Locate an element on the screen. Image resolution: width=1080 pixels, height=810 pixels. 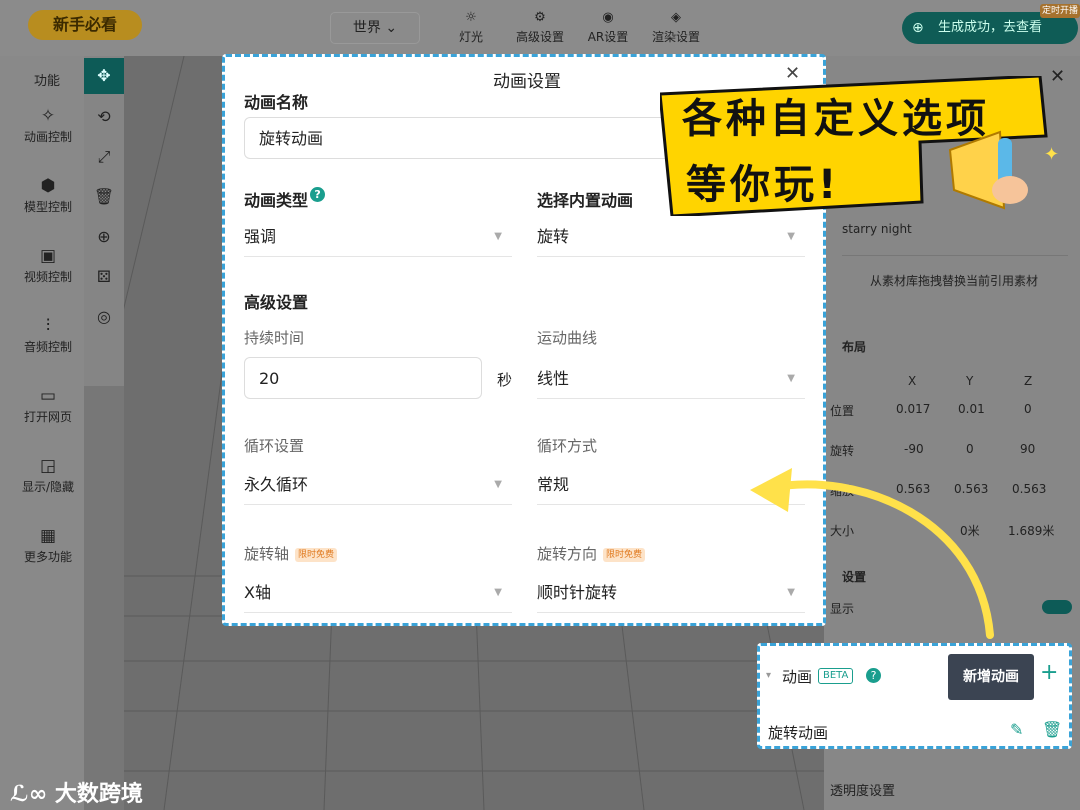
scale-tool-button: ⤢ is located at coordinates (104, 157).